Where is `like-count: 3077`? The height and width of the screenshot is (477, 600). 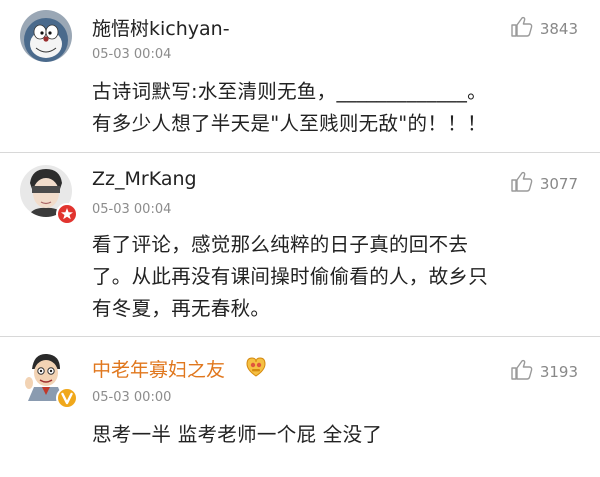
like-count: 3077 is located at coordinates (558, 184).